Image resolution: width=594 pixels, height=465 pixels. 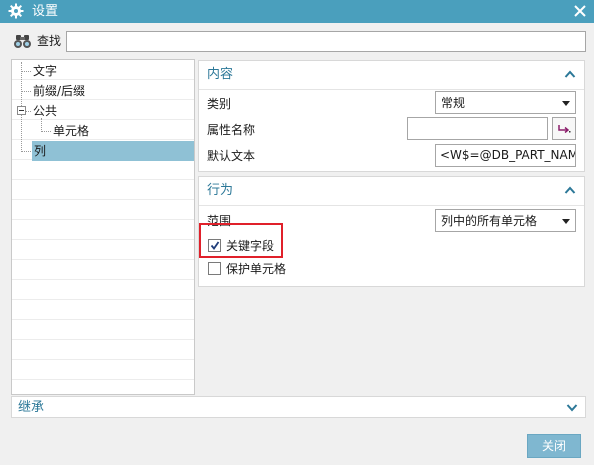 What do you see at coordinates (49, 41) in the screenshot?
I see `search-label: 查找` at bounding box center [49, 41].